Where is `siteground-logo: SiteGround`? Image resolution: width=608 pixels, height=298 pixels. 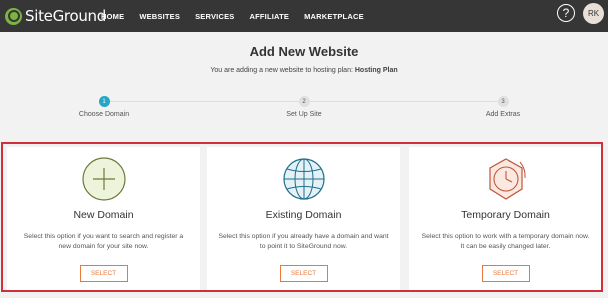
siteground-logo: SiteGround is located at coordinates (55, 16).